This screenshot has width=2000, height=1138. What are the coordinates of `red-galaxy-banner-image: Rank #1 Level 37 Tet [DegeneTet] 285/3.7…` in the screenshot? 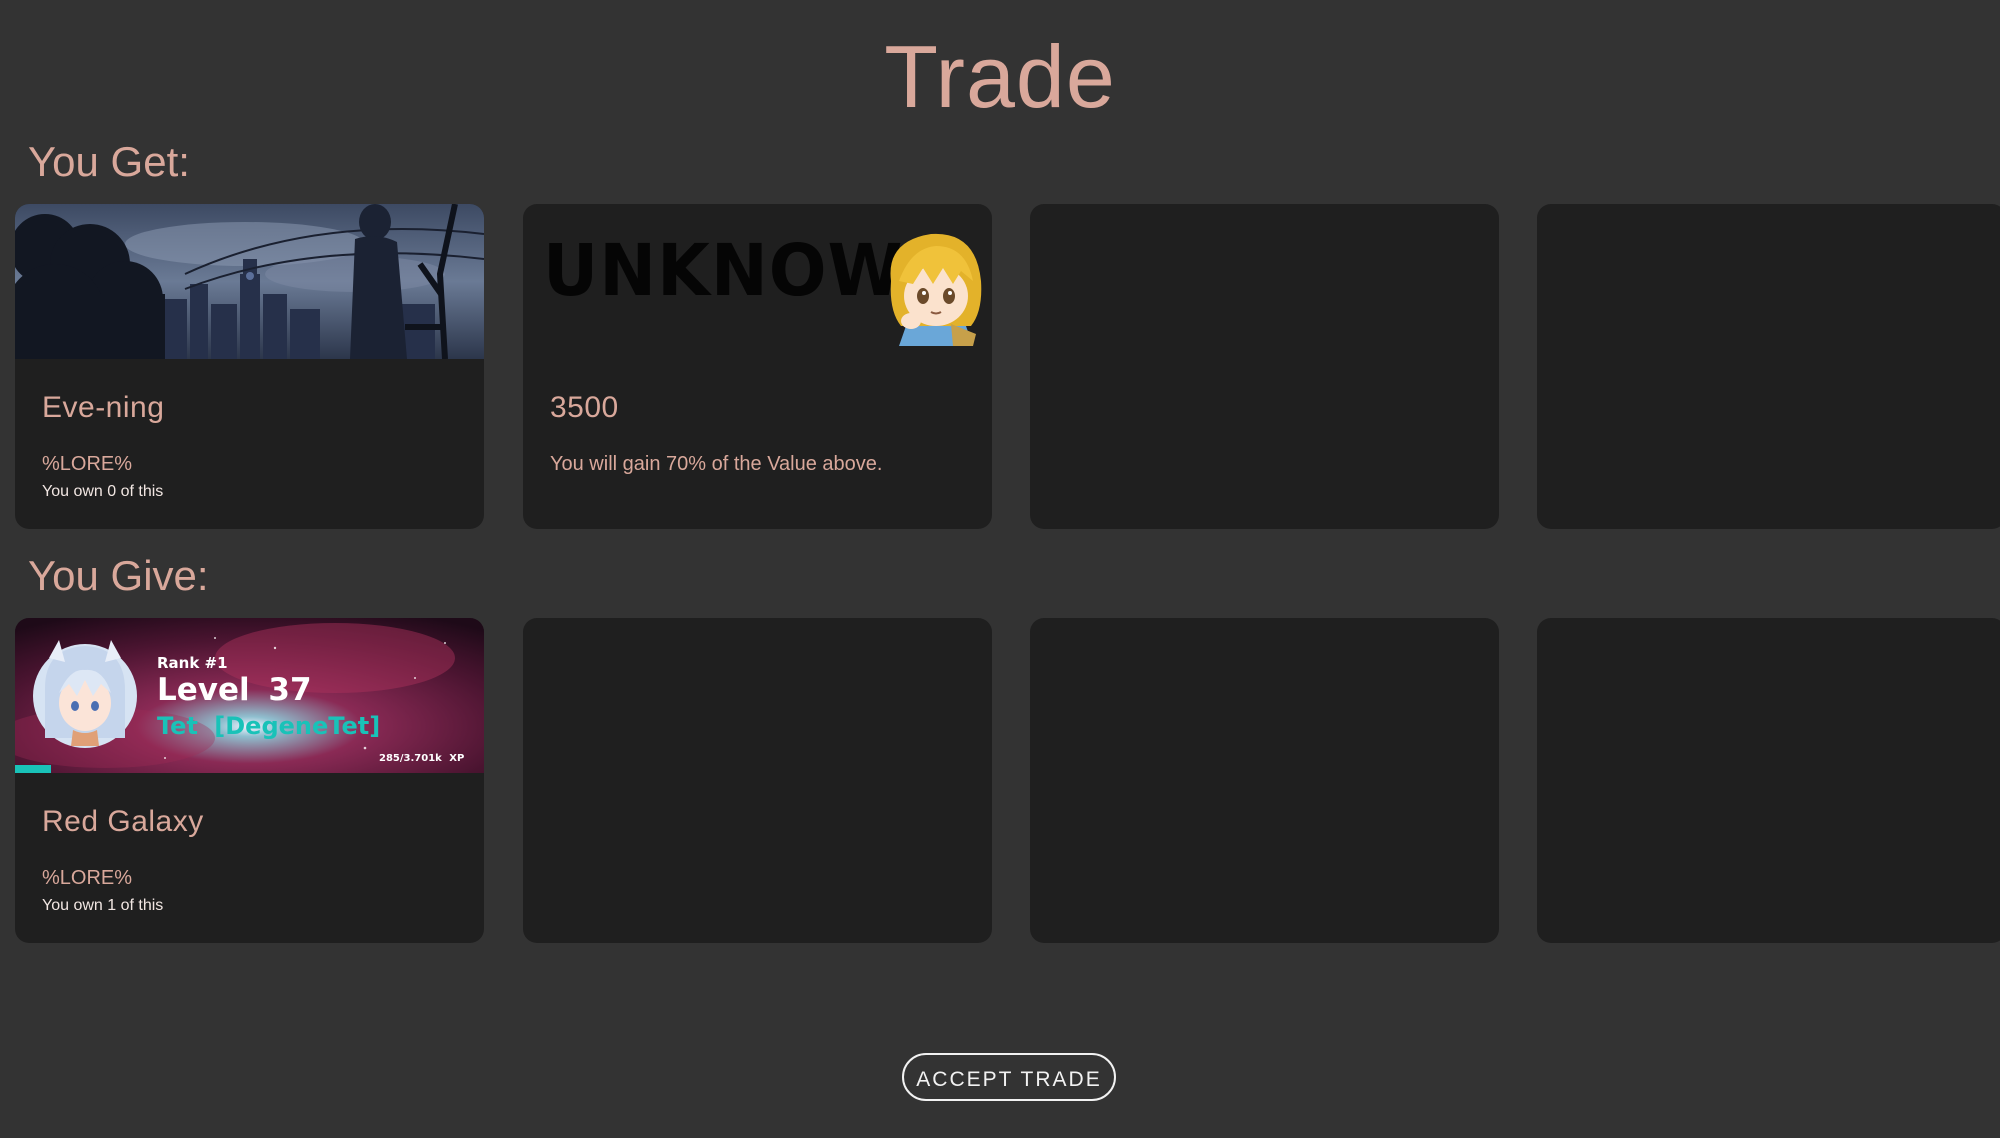 It's located at (249, 695).